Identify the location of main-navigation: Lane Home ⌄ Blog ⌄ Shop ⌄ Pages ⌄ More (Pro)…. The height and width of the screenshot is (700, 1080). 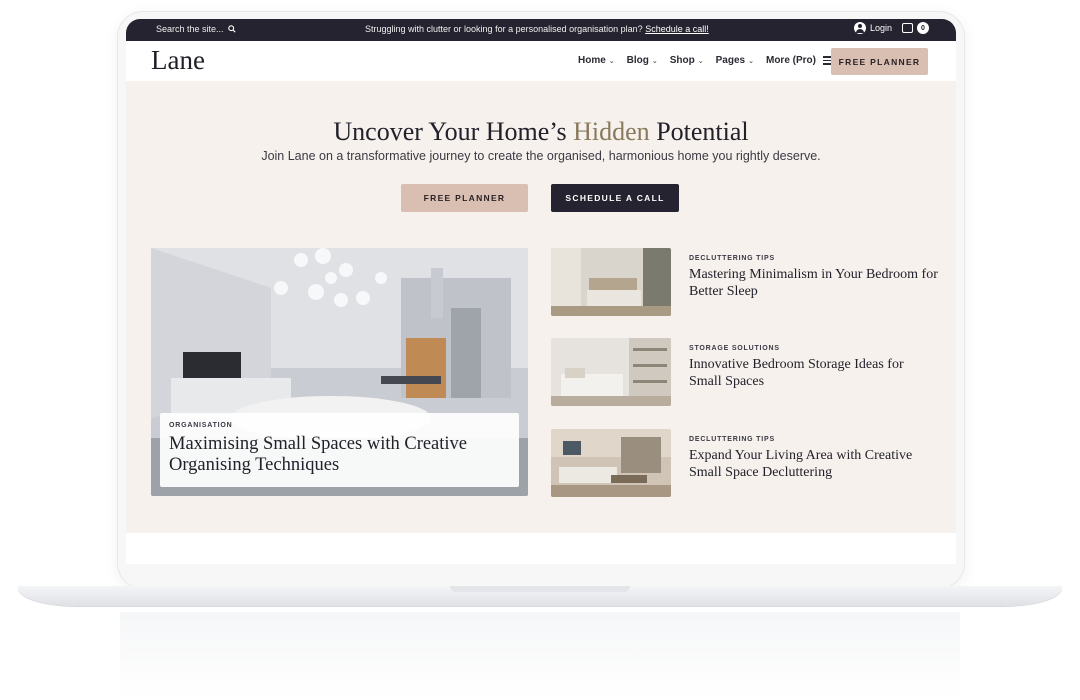
(541, 61).